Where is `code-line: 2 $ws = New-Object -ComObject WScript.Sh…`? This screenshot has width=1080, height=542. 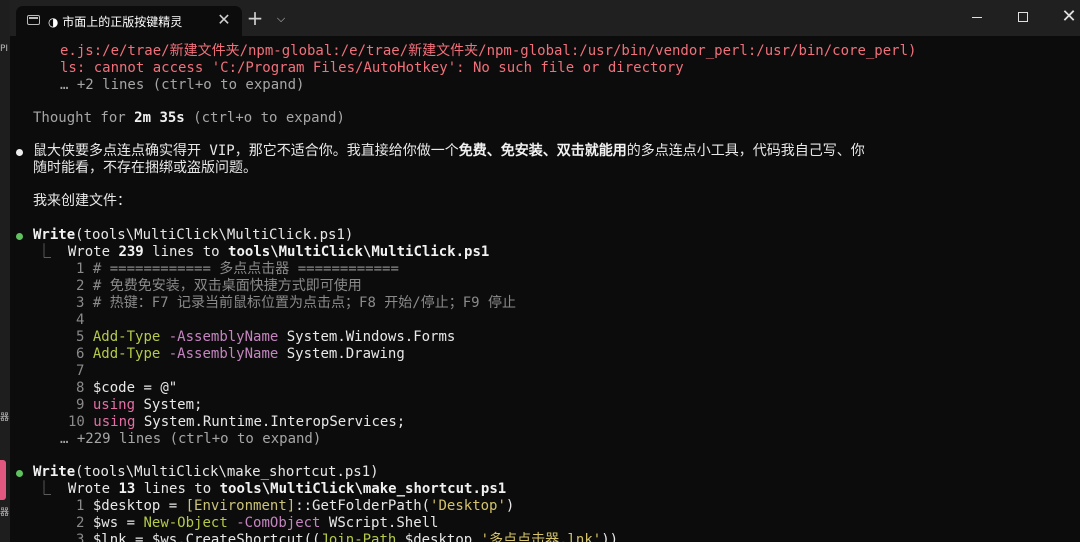
code-line: 2 $ws = New-Object -ComObject WScript.Sh… is located at coordinates (257, 523).